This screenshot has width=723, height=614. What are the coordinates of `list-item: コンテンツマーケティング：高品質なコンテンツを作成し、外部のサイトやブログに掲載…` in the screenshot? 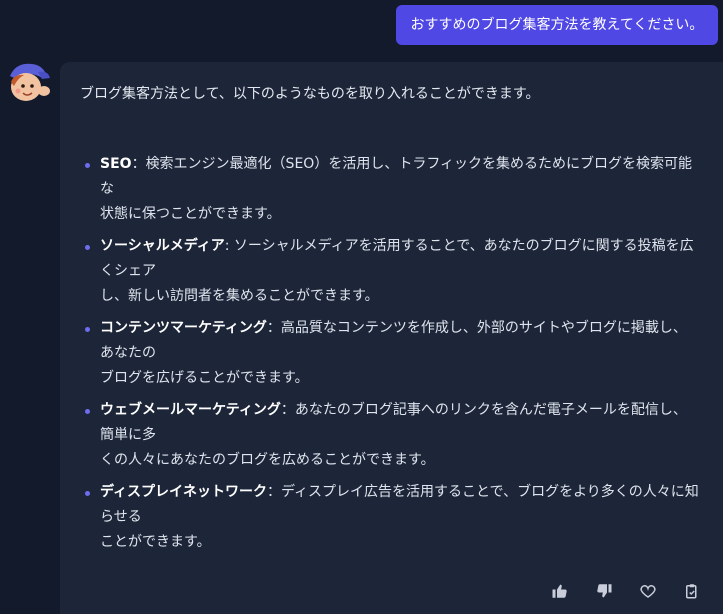 It's located at (390, 357).